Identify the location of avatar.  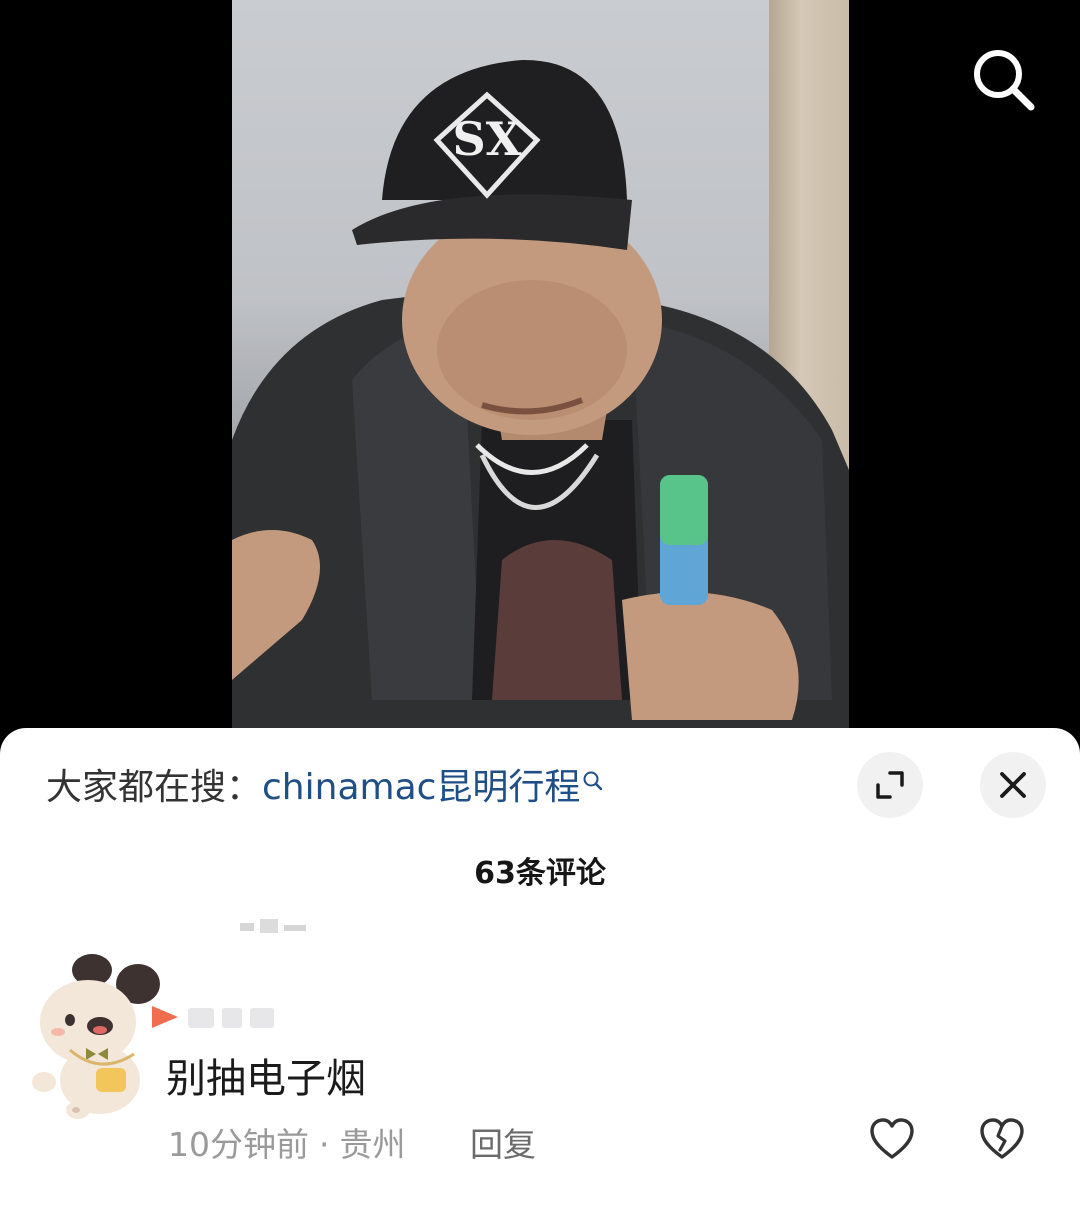
(98, 1036).